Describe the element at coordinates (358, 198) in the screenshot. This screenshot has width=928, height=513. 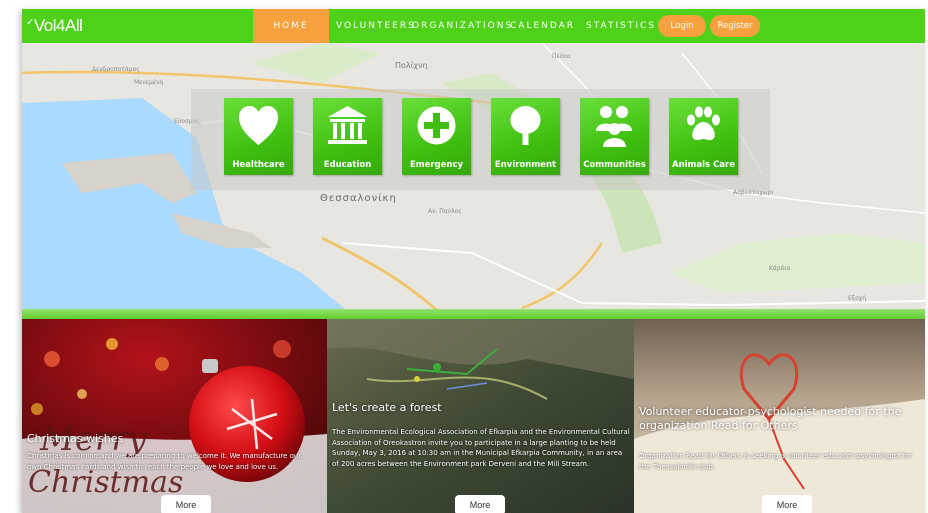
I see `map-label-thessaloniki: Θεσσαλονίκη` at that location.